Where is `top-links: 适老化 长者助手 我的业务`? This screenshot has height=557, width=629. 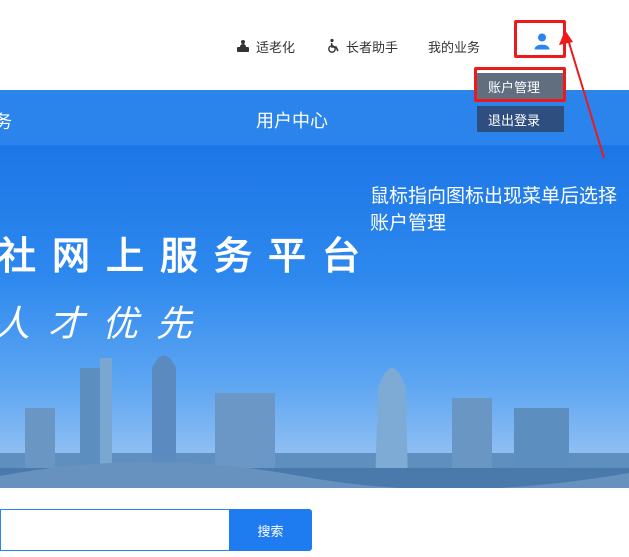 top-links: 适老化 长者助手 我的业务 is located at coordinates (357, 46).